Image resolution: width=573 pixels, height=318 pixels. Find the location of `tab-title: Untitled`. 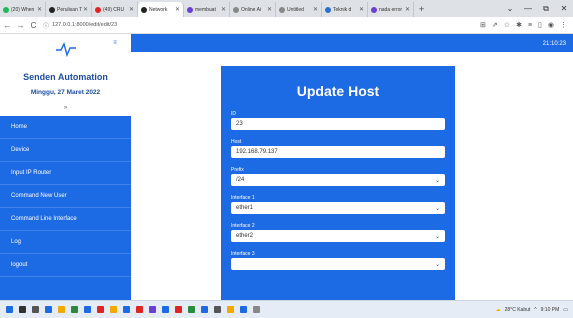

tab-title: Untitled is located at coordinates (295, 9).